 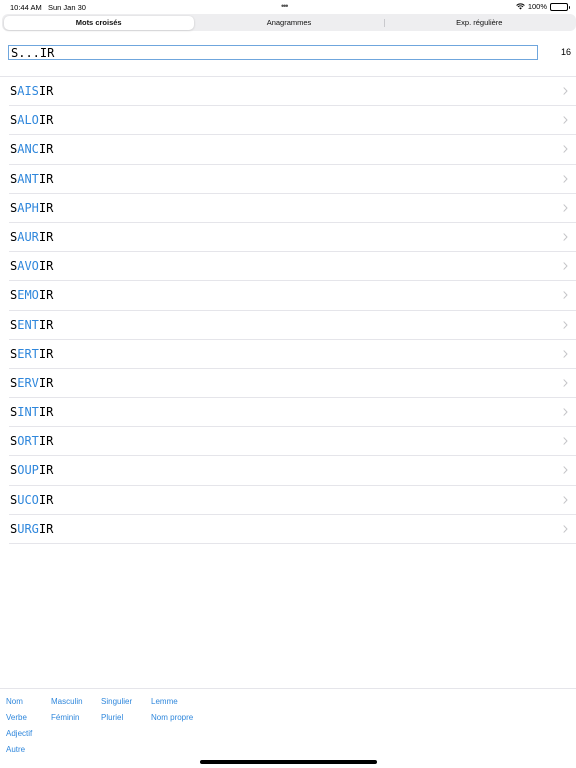 What do you see at coordinates (116, 701) in the screenshot?
I see `filter-singulier: Singulier` at bounding box center [116, 701].